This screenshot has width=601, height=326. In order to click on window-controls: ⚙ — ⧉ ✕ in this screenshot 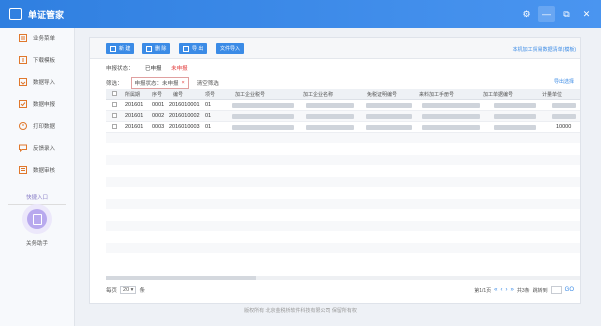, I will do `click(556, 14)`.